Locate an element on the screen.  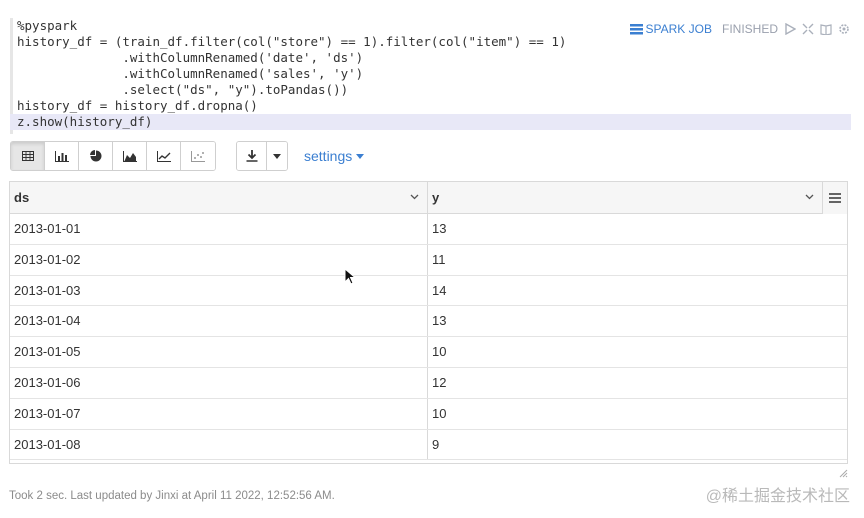
pie-chart-view-button is located at coordinates (96, 156).